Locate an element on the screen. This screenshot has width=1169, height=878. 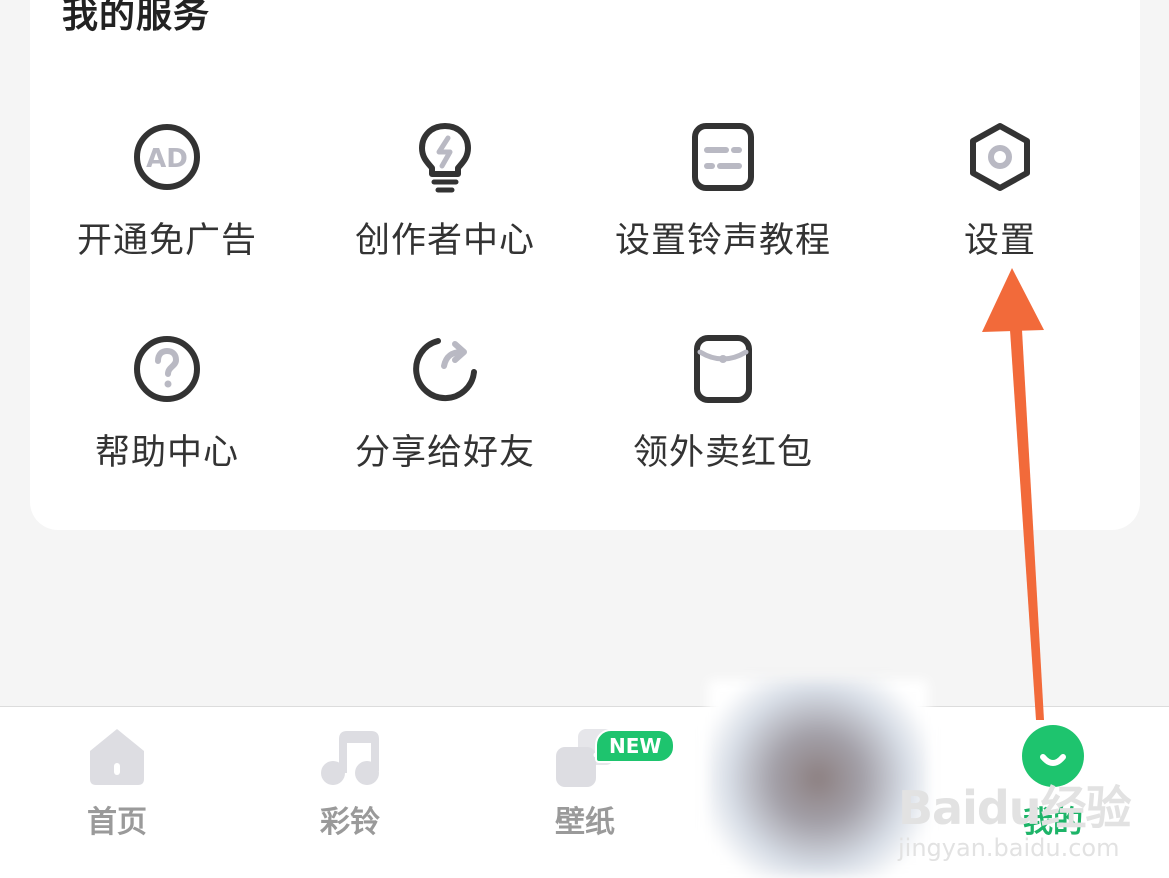
lightbulb-icon is located at coordinates (445, 158).